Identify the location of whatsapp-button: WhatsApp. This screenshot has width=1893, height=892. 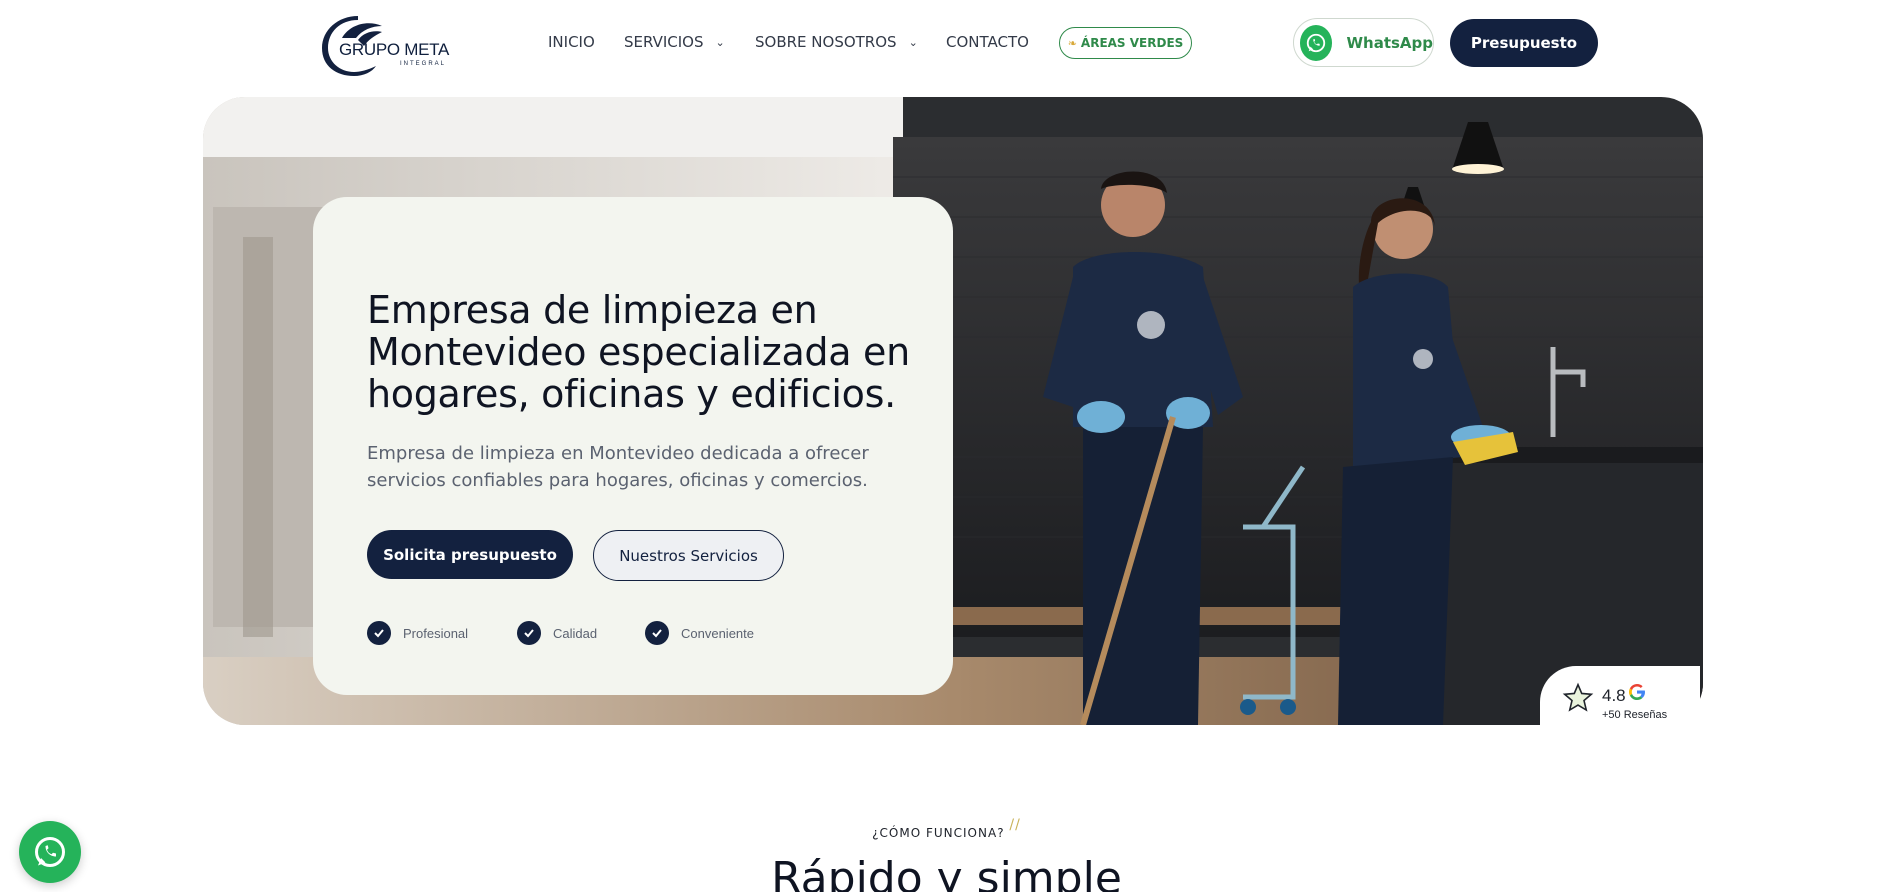
(1363, 42).